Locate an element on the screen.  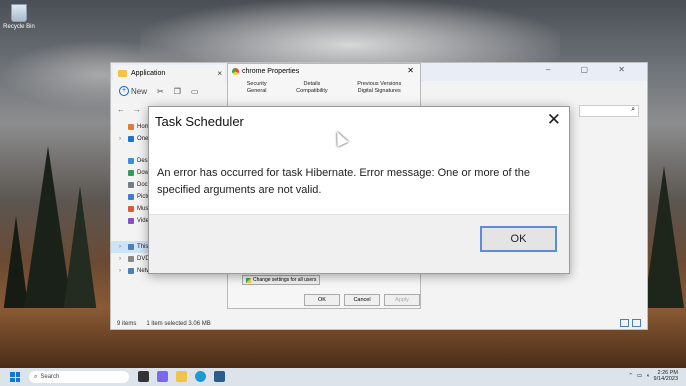
properties-title-bar: chrome Properties ✕ is located at coordinates (324, 71).